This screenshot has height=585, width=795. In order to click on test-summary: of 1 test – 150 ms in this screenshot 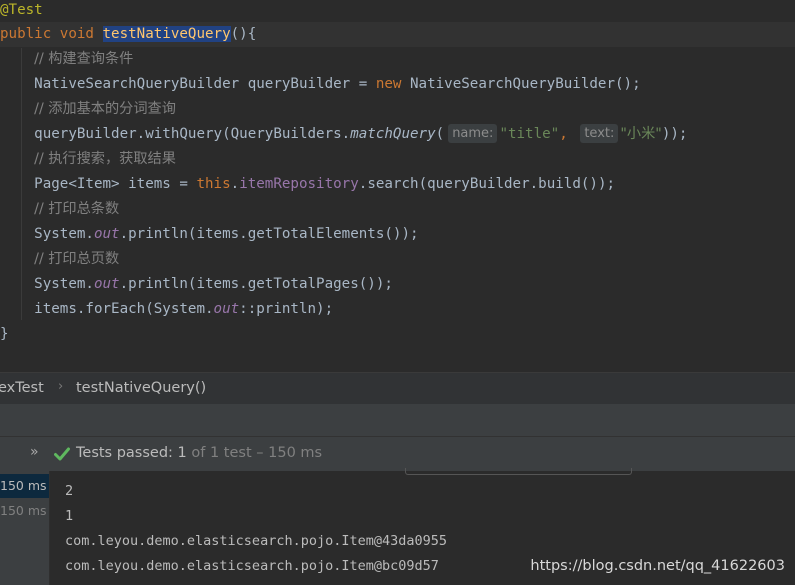, I will do `click(254, 453)`.